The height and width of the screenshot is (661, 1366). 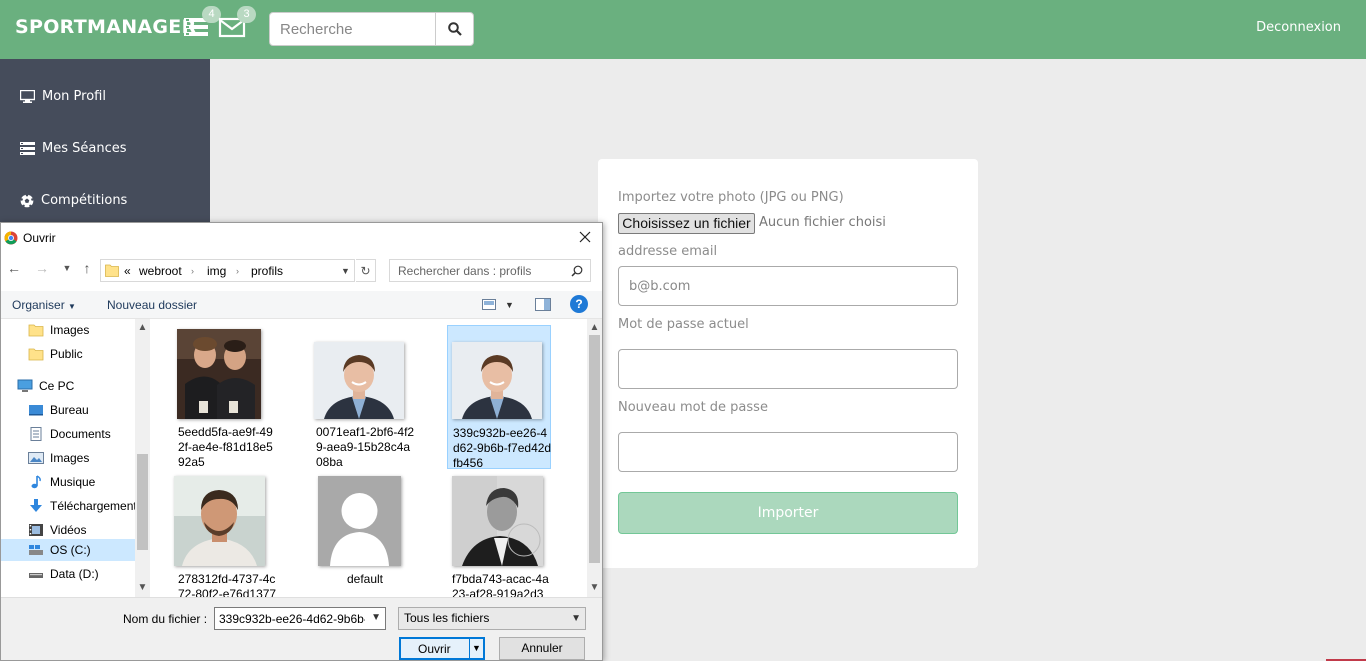 I want to click on top-navbar: SPORTMANAGER 4 3 Deconnexion, so click(x=683, y=29).